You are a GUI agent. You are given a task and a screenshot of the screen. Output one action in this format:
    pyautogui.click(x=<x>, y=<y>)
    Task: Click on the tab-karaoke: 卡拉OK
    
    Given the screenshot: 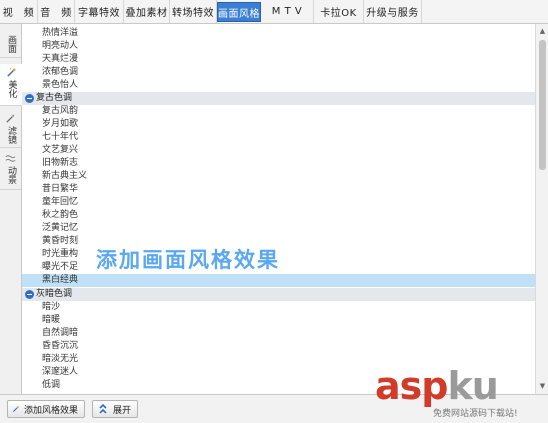 What is the action you would take?
    pyautogui.click(x=339, y=11)
    